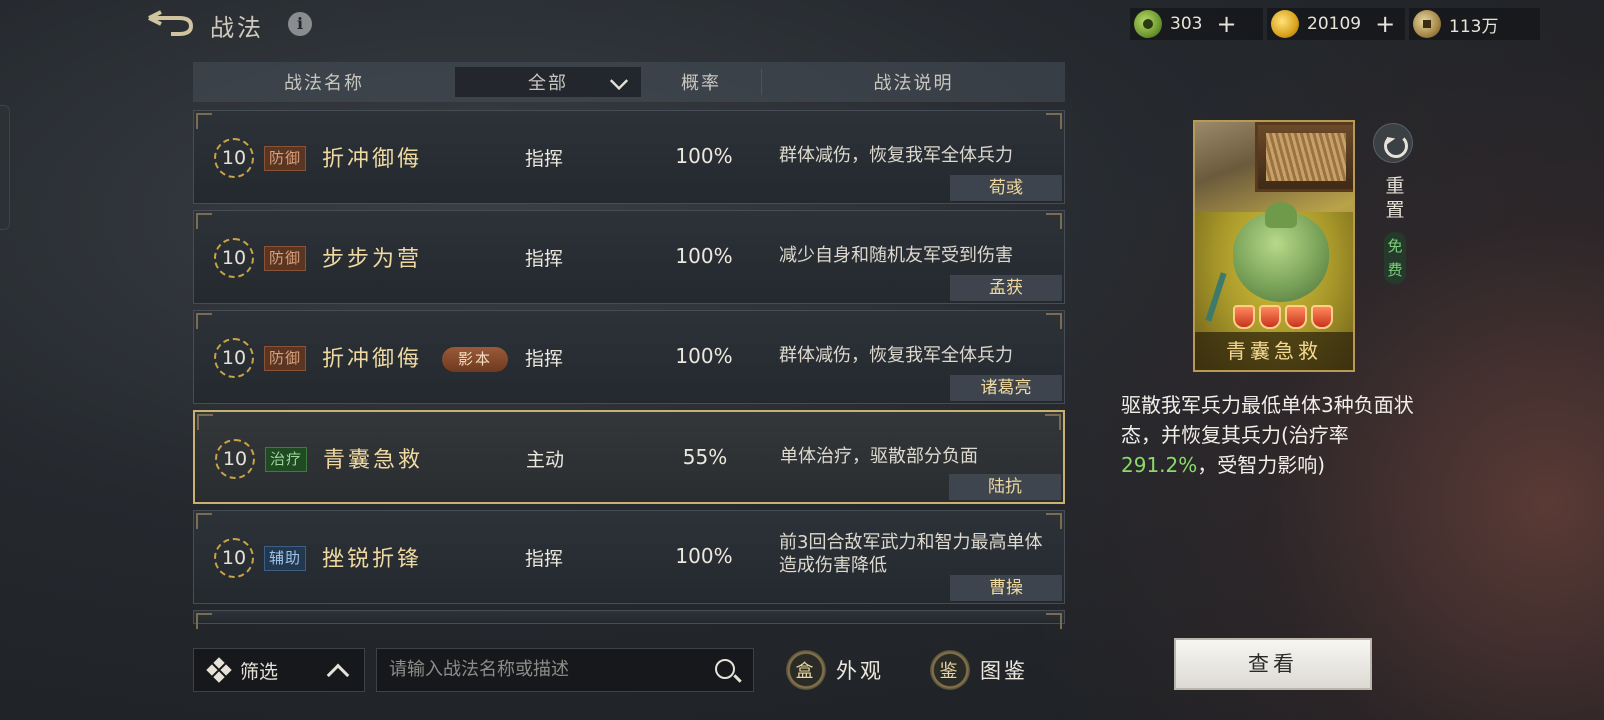 The height and width of the screenshot is (720, 1604). What do you see at coordinates (1226, 24) in the screenshot?
I see `add-jade-button: +` at bounding box center [1226, 24].